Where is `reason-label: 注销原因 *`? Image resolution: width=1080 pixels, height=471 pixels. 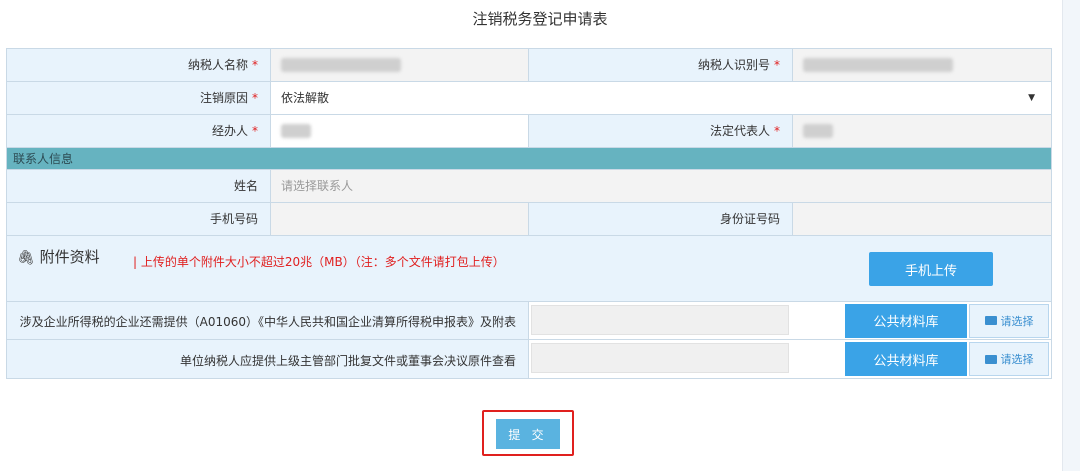
reason-label: 注销原因 * is located at coordinates (139, 98).